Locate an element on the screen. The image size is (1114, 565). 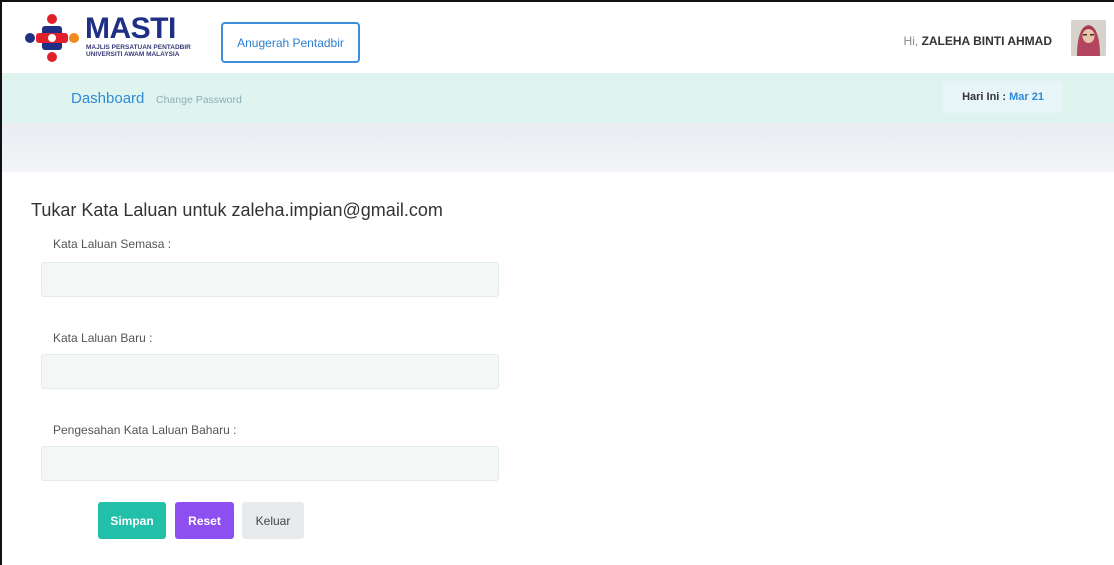
logo-subtitle-line1: MAJLIS PERSATUAN PENTADBIR is located at coordinates (138, 47).